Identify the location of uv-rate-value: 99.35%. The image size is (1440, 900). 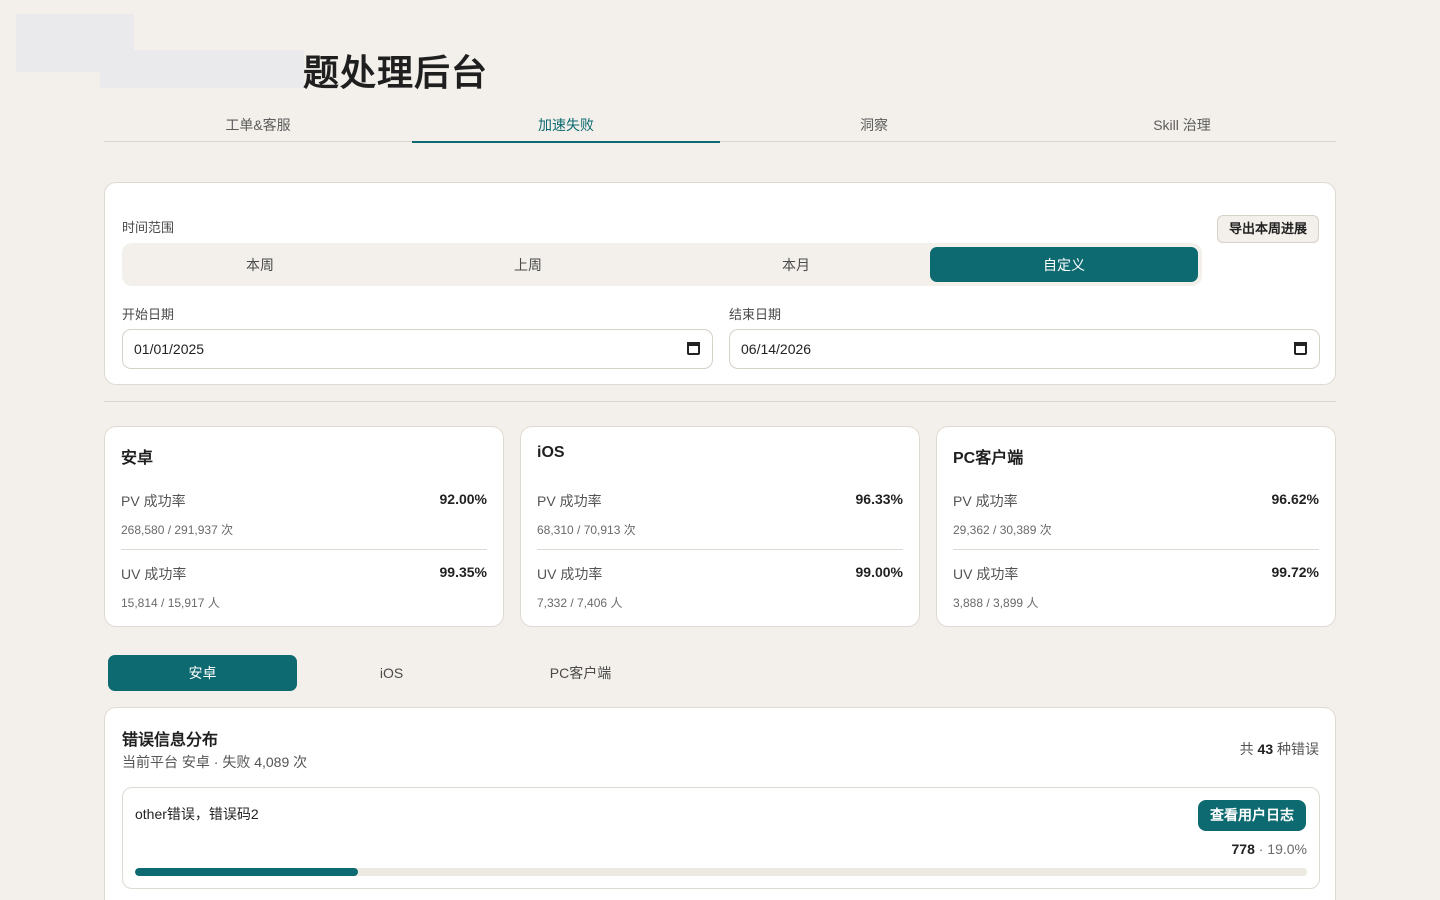
(463, 572).